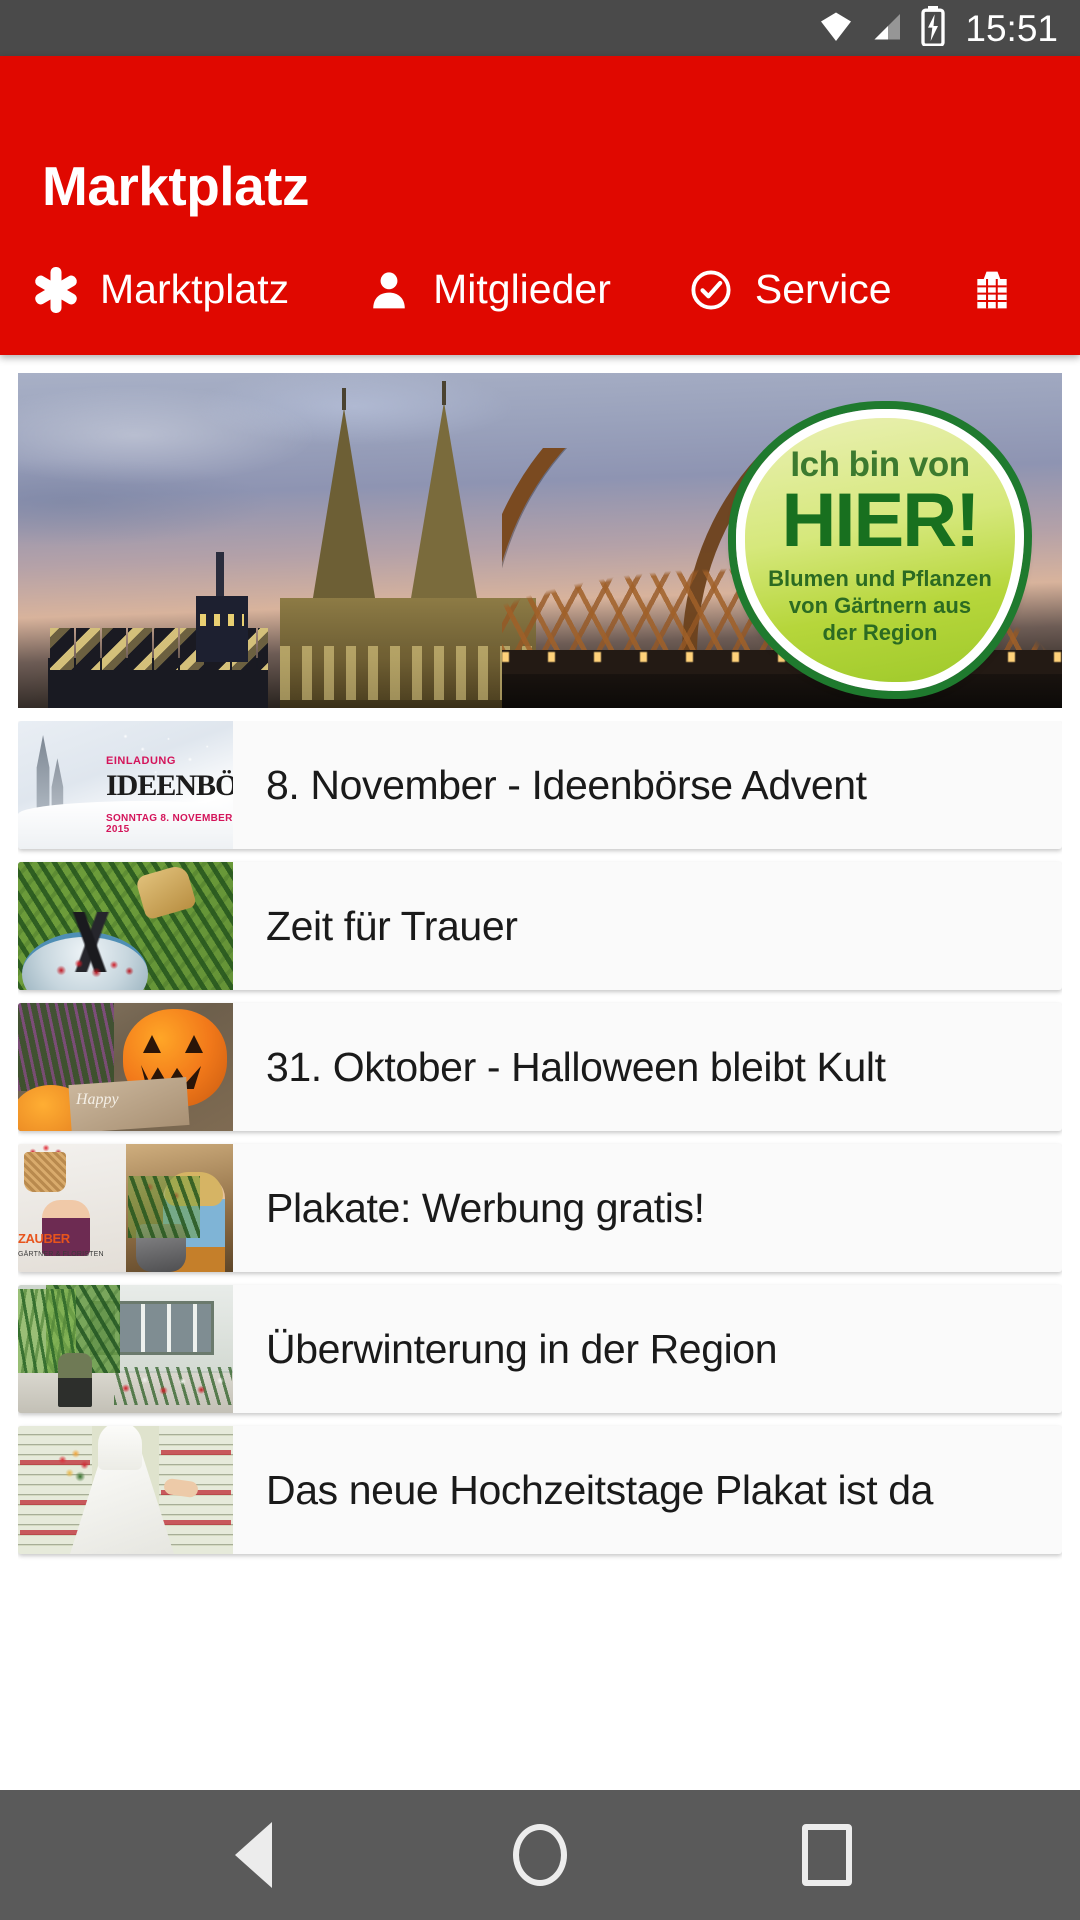 Image resolution: width=1080 pixels, height=1920 pixels. I want to click on list-item-title: 31. Oktober - Halloween bleibt Kult, so click(576, 1066).